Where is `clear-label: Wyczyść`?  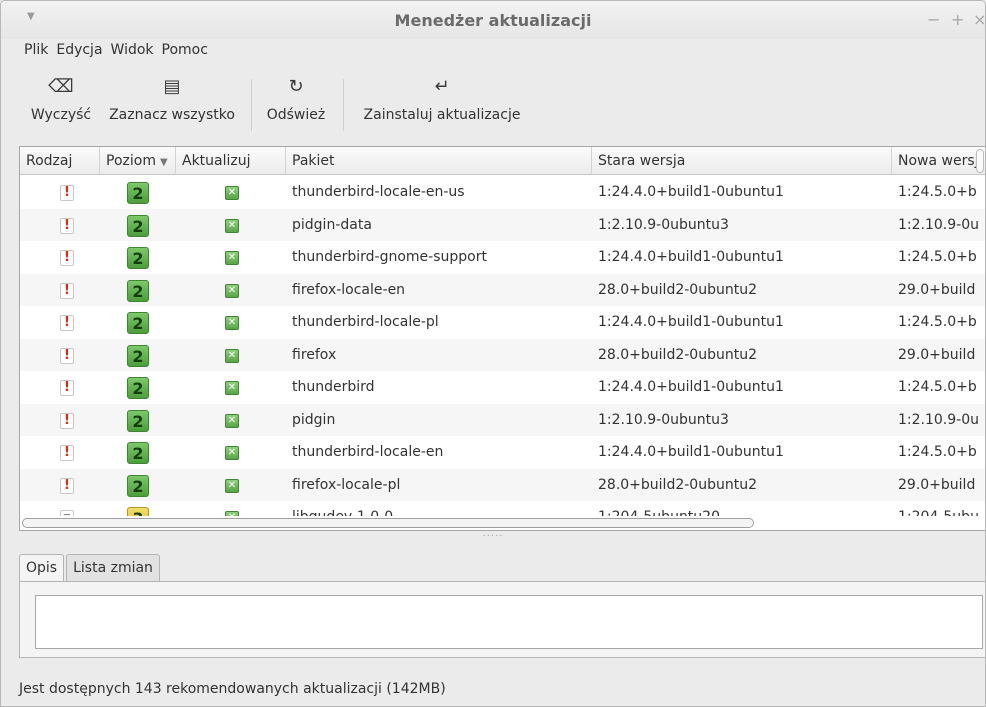 clear-label: Wyczyść is located at coordinates (61, 115).